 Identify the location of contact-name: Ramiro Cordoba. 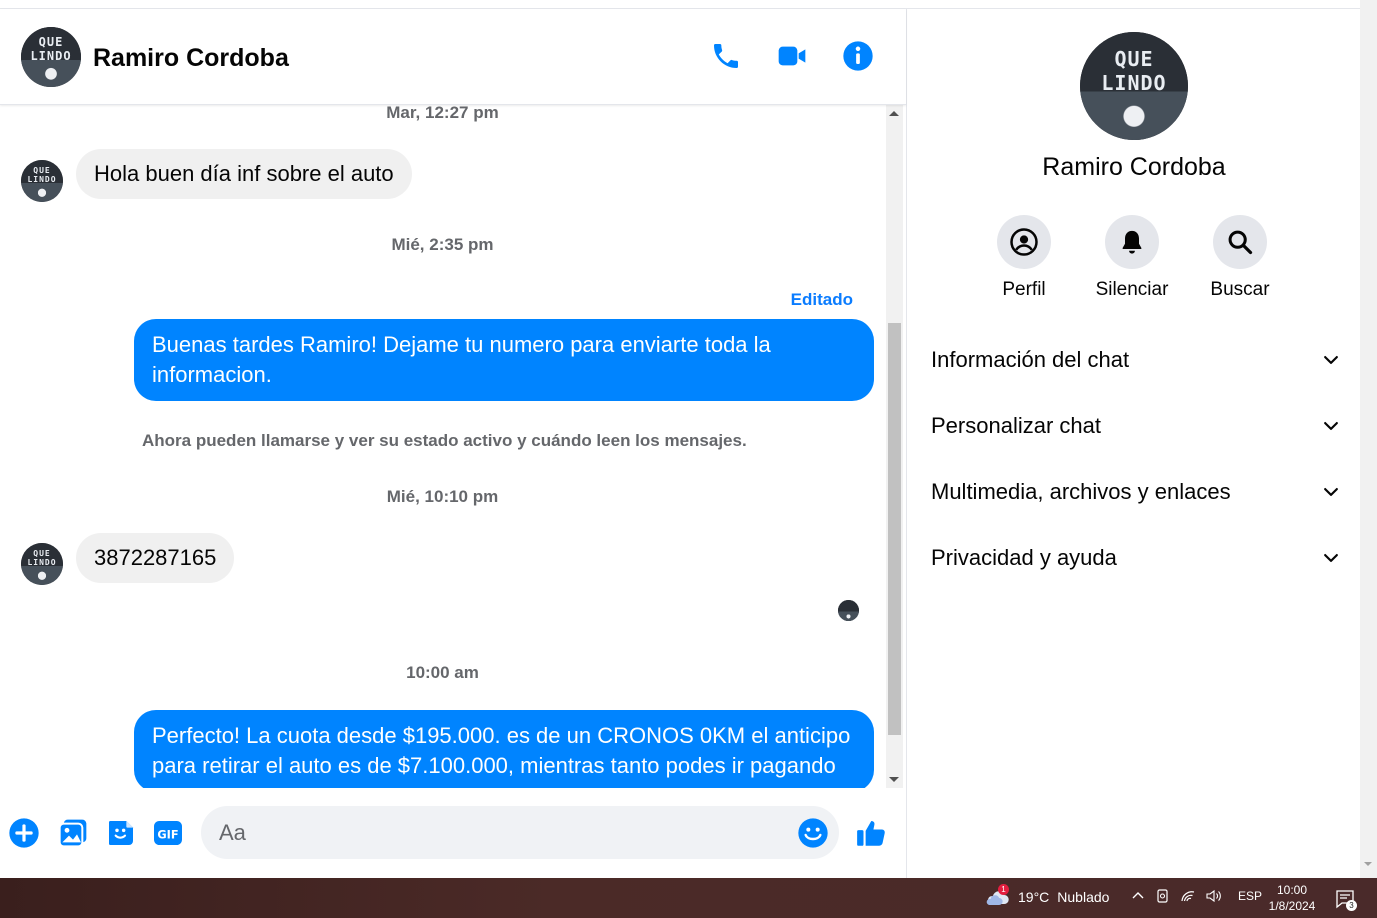
(191, 58).